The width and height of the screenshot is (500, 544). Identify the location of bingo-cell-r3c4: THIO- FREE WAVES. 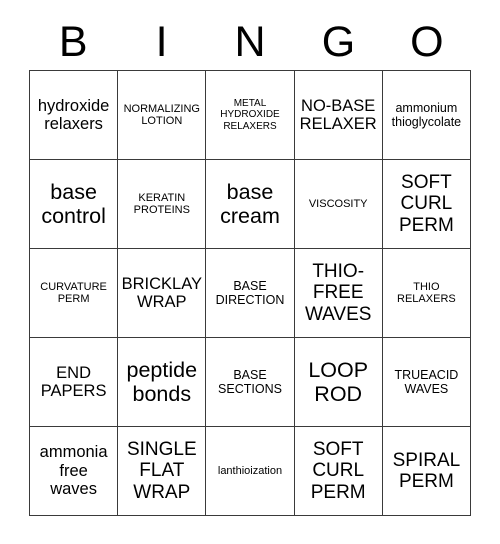
(338, 293).